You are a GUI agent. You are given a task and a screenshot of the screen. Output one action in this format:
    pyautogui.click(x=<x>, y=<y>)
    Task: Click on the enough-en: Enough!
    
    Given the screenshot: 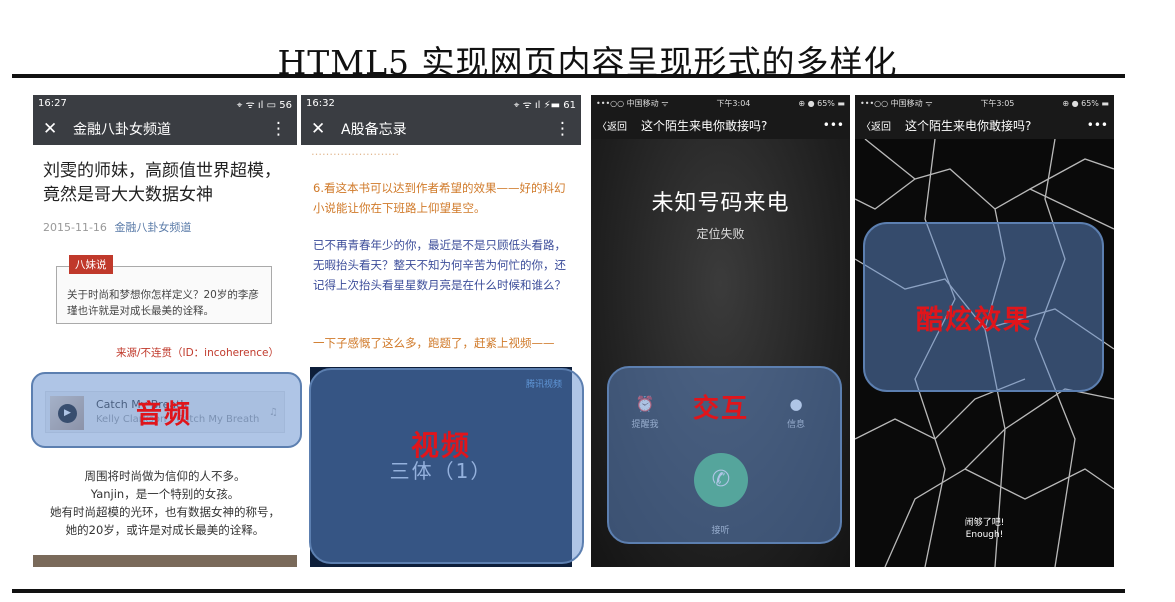 What is the action you would take?
    pyautogui.click(x=984, y=535)
    